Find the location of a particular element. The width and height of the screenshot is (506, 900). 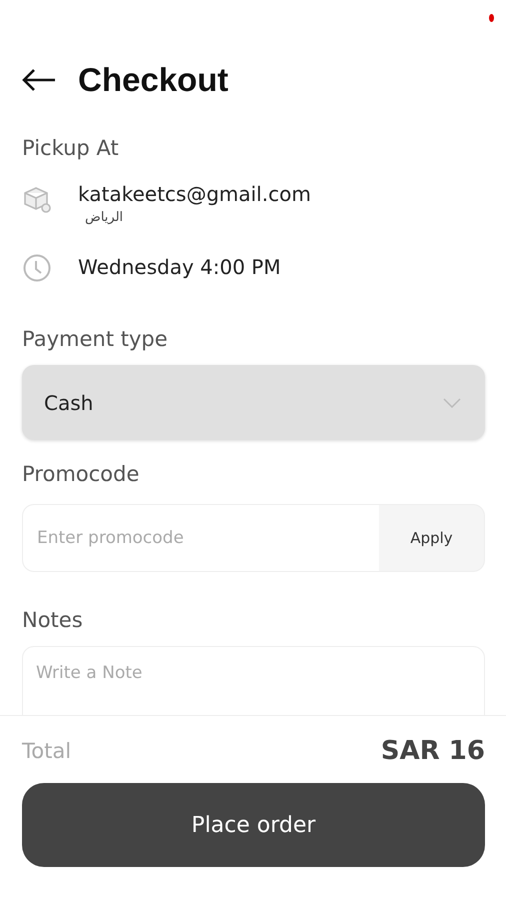

section-heading: Payment type is located at coordinates (95, 339).